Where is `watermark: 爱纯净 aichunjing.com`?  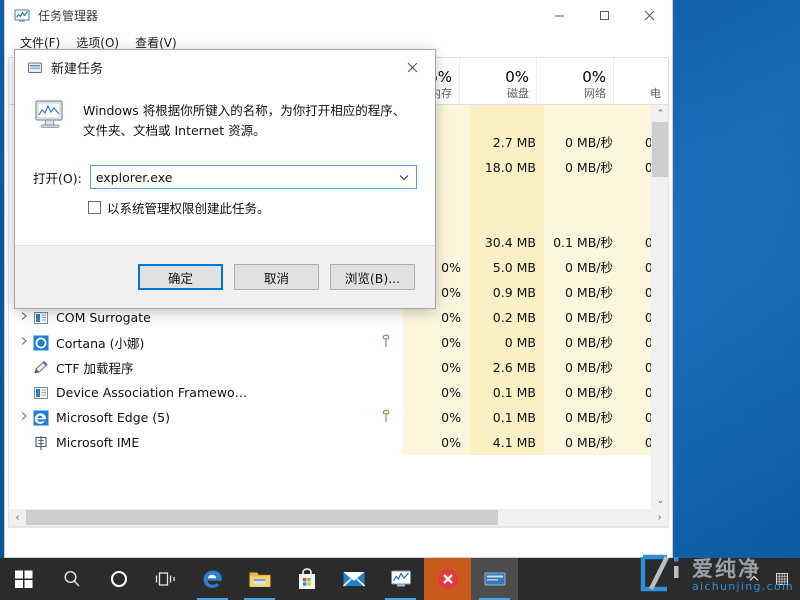
watermark: 爱纯净 aichunjing.com is located at coordinates (715, 575).